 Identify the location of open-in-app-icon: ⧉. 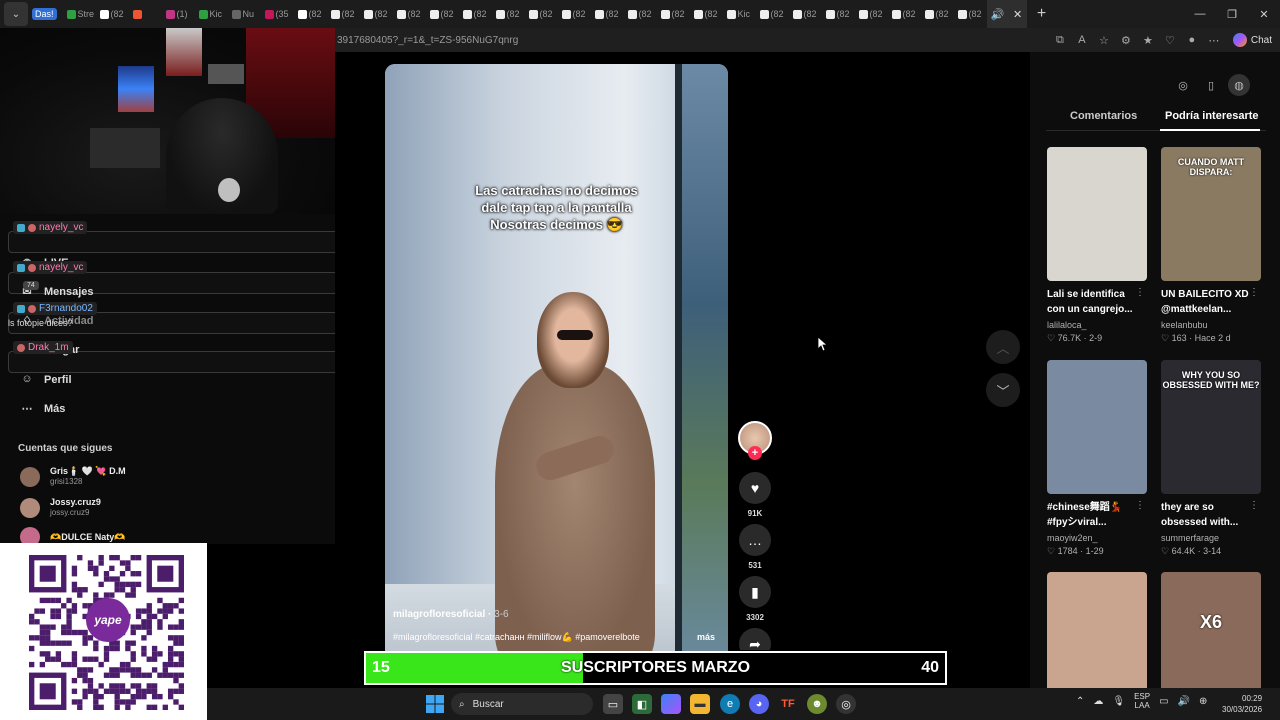
(1060, 40).